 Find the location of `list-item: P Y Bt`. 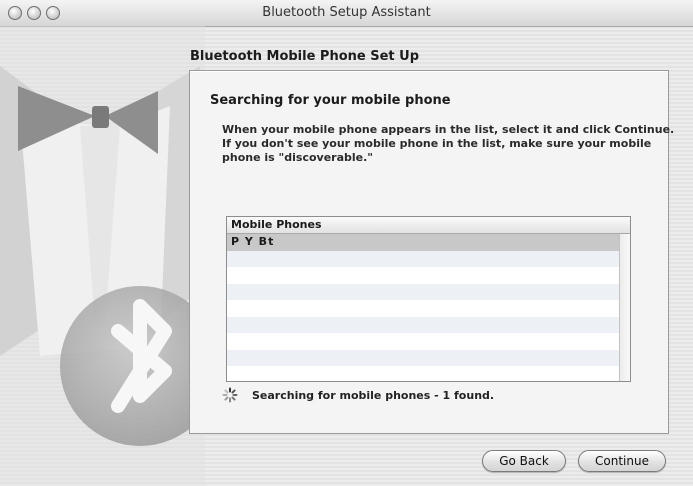

list-item: P Y Bt is located at coordinates (423, 242).